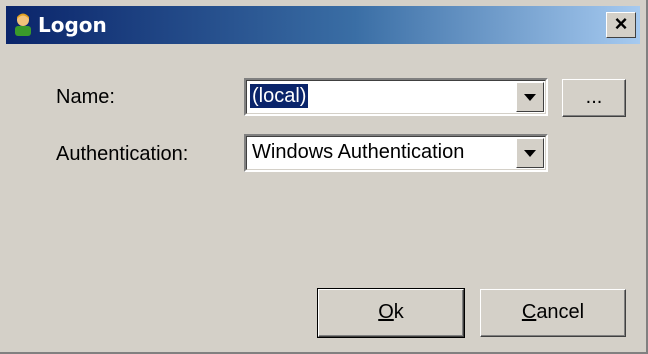 Image resolution: width=648 pixels, height=354 pixels. What do you see at coordinates (560, 312) in the screenshot?
I see `cancel-label-rest: ancel` at bounding box center [560, 312].